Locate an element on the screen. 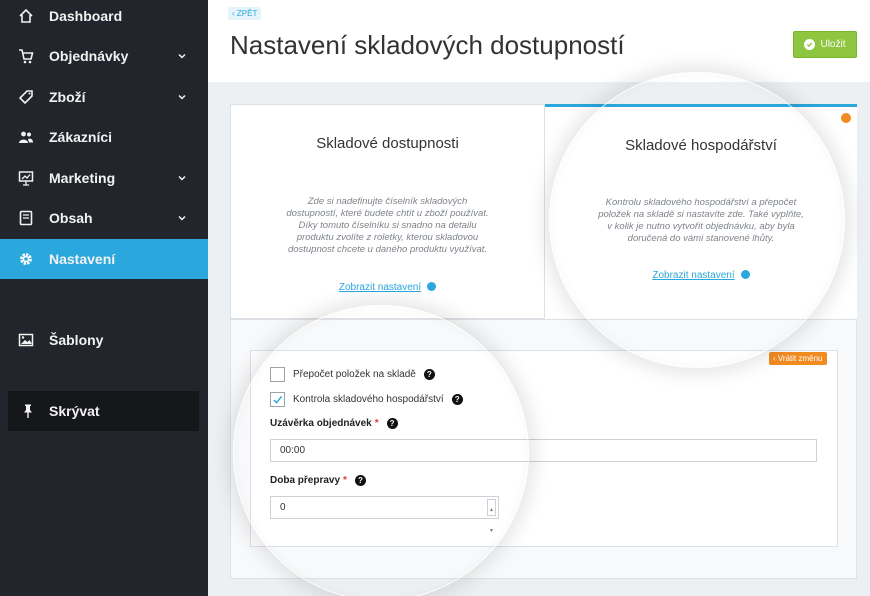 Image resolution: width=870 pixels, height=596 pixels. checkbox-kontrola is located at coordinates (277, 399).